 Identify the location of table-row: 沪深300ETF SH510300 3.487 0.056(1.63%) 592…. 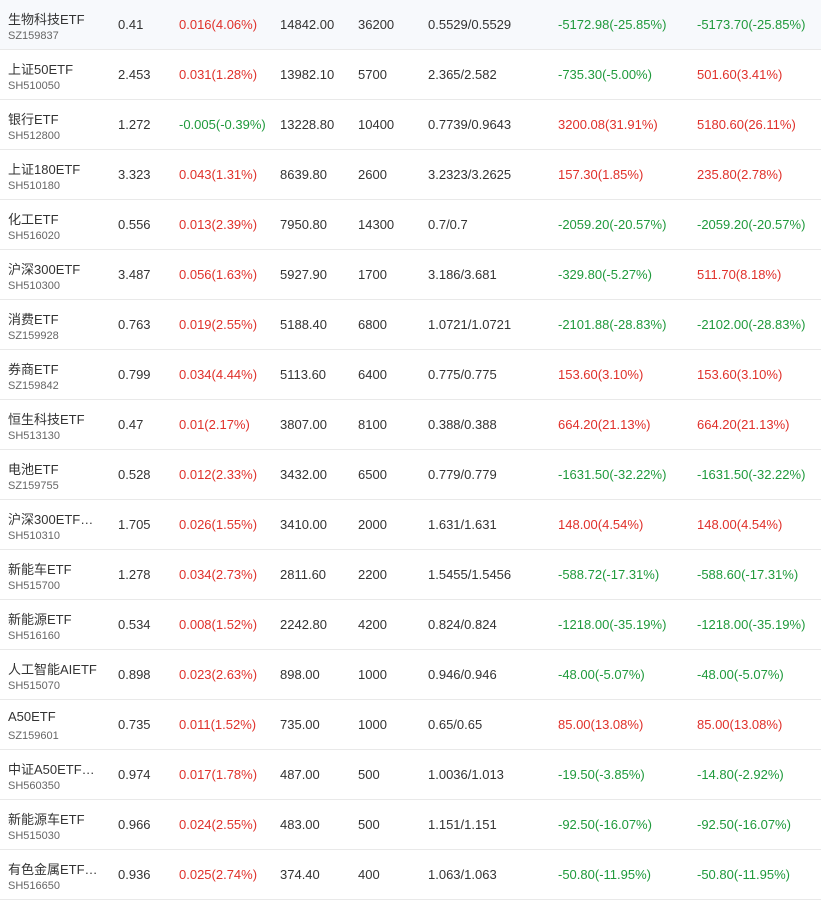
(410, 275).